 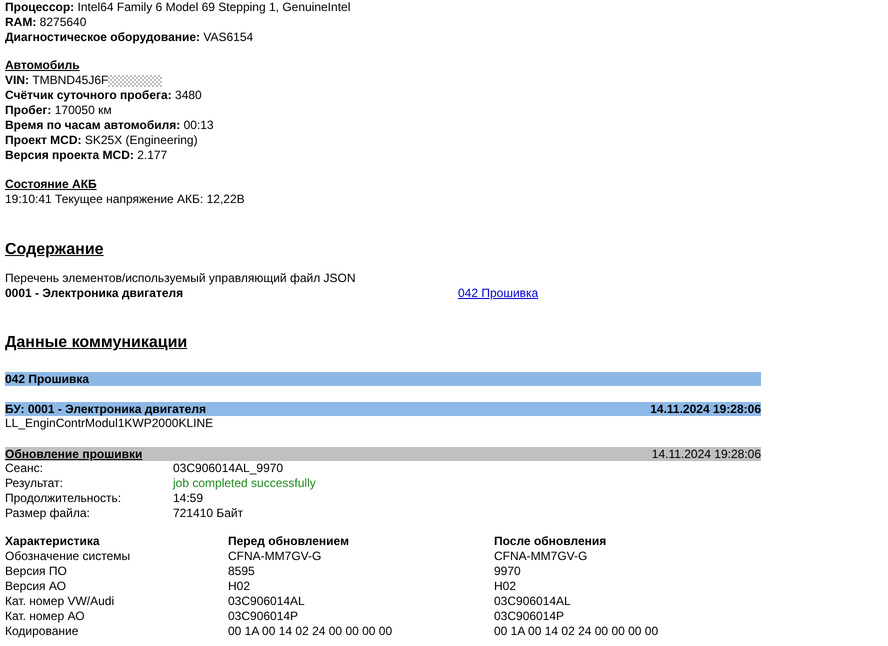 What do you see at coordinates (241, 571) in the screenshot?
I see `table-cell: 8595` at bounding box center [241, 571].